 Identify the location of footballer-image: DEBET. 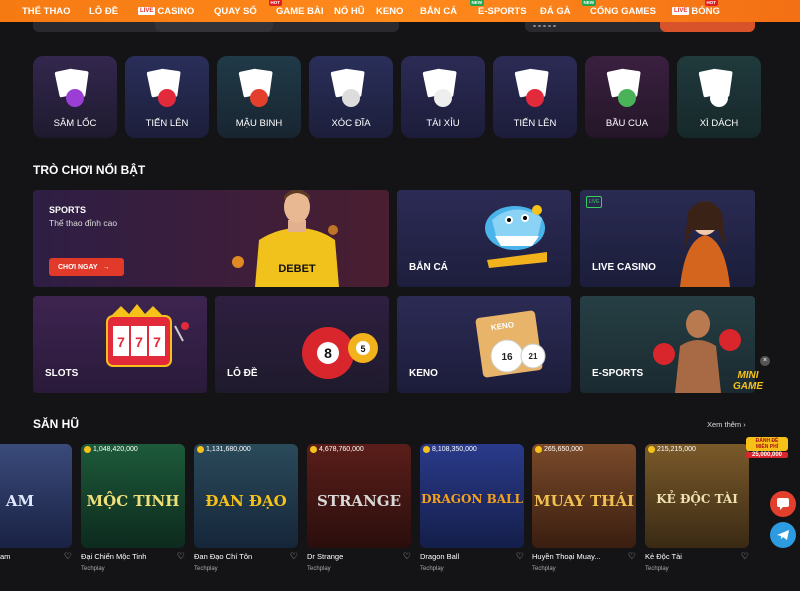
(285, 238).